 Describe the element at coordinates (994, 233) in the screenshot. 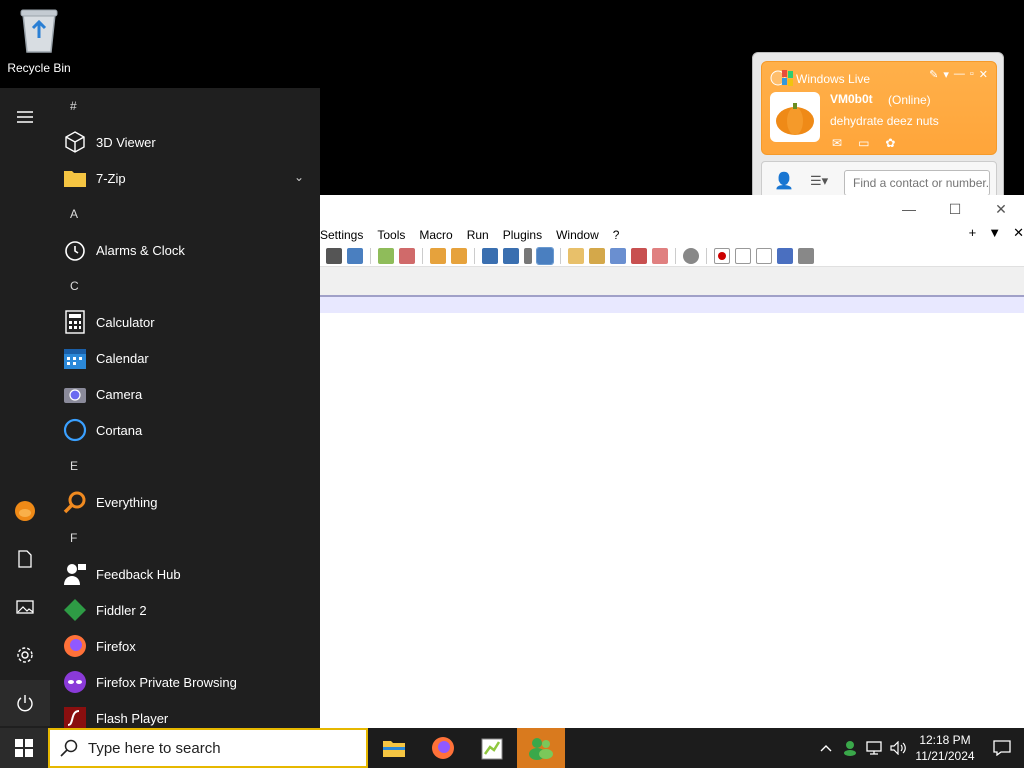

I see `tab-list-button: ▼` at that location.